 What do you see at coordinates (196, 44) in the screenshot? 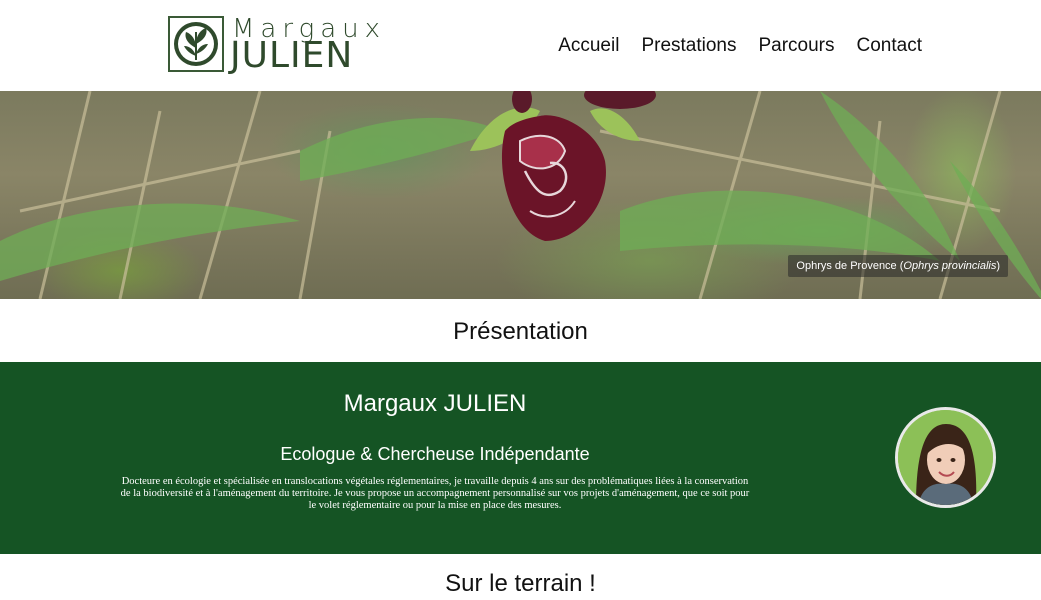
I see `botanical-emblem-icon` at bounding box center [196, 44].